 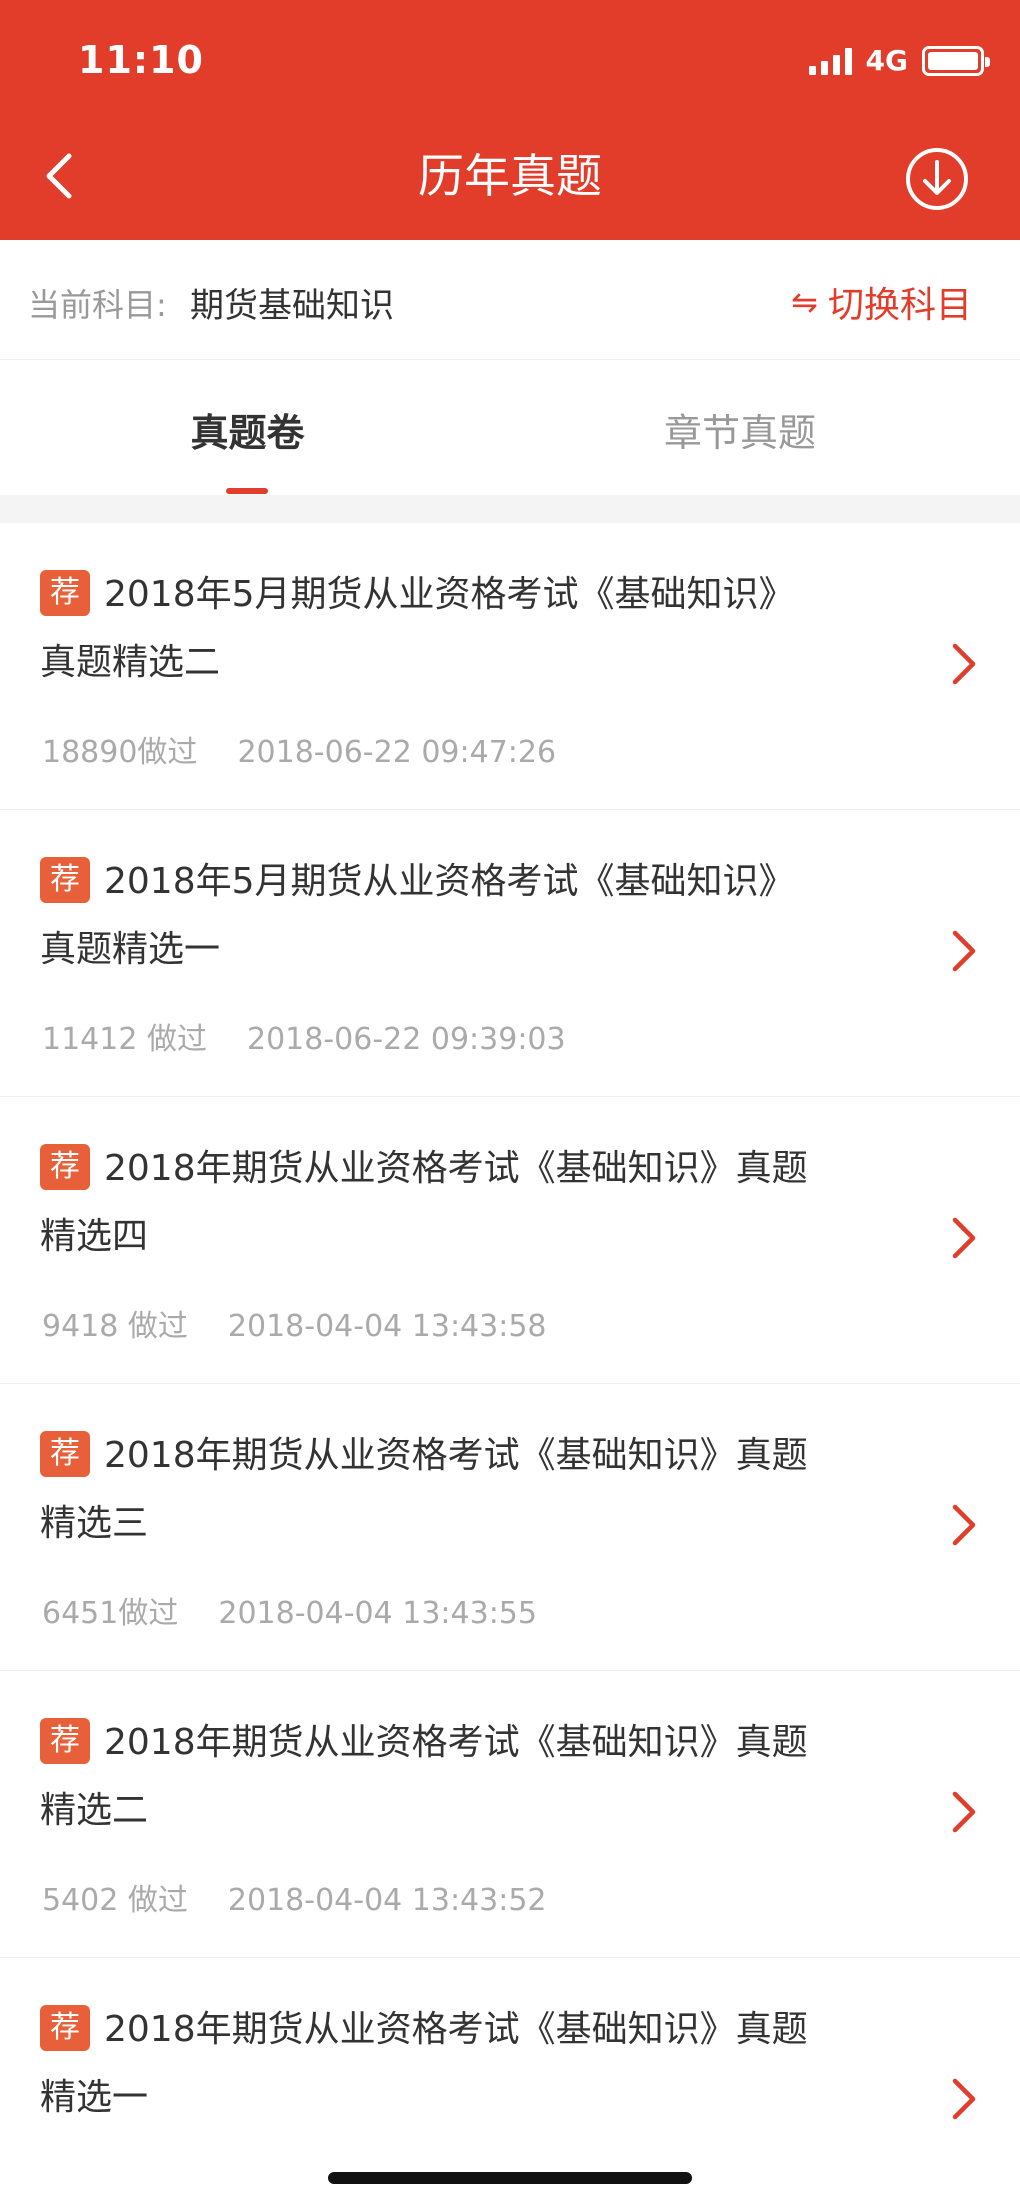 I want to click on signal-icon, so click(x=830, y=61).